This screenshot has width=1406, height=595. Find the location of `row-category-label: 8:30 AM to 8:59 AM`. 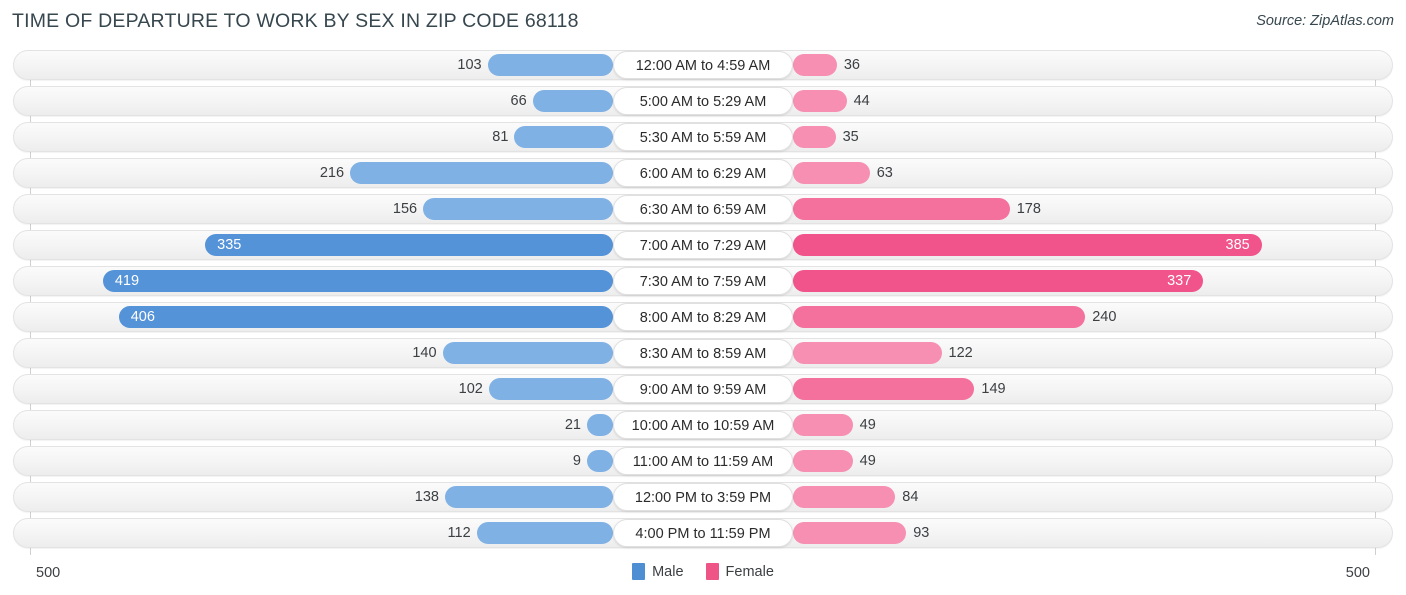

row-category-label: 8:30 AM to 8:59 AM is located at coordinates (703, 353).